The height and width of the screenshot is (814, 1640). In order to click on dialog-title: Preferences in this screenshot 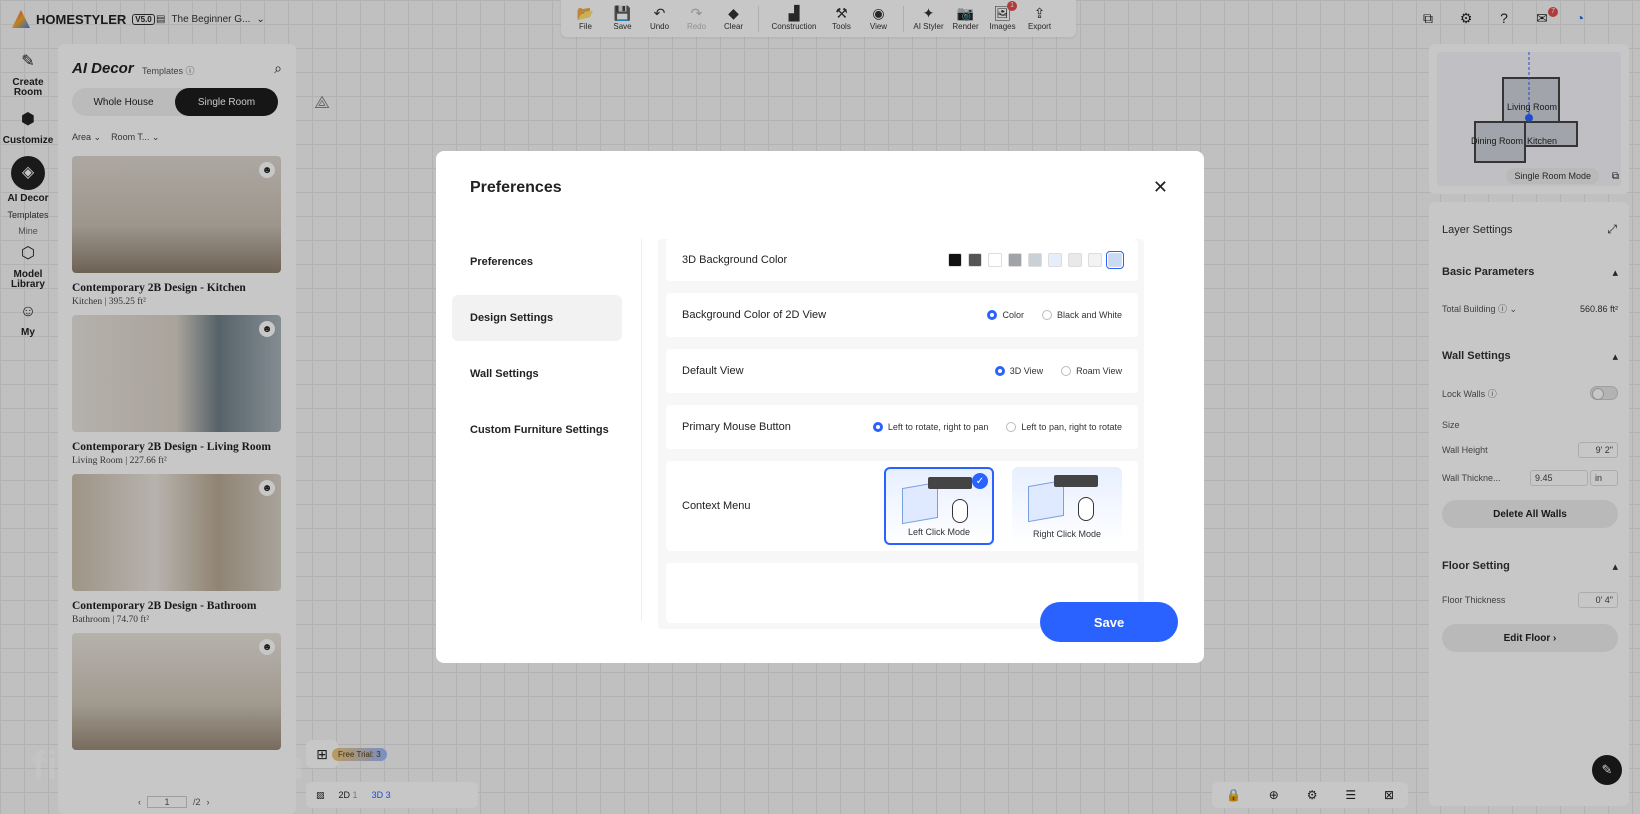, I will do `click(516, 187)`.